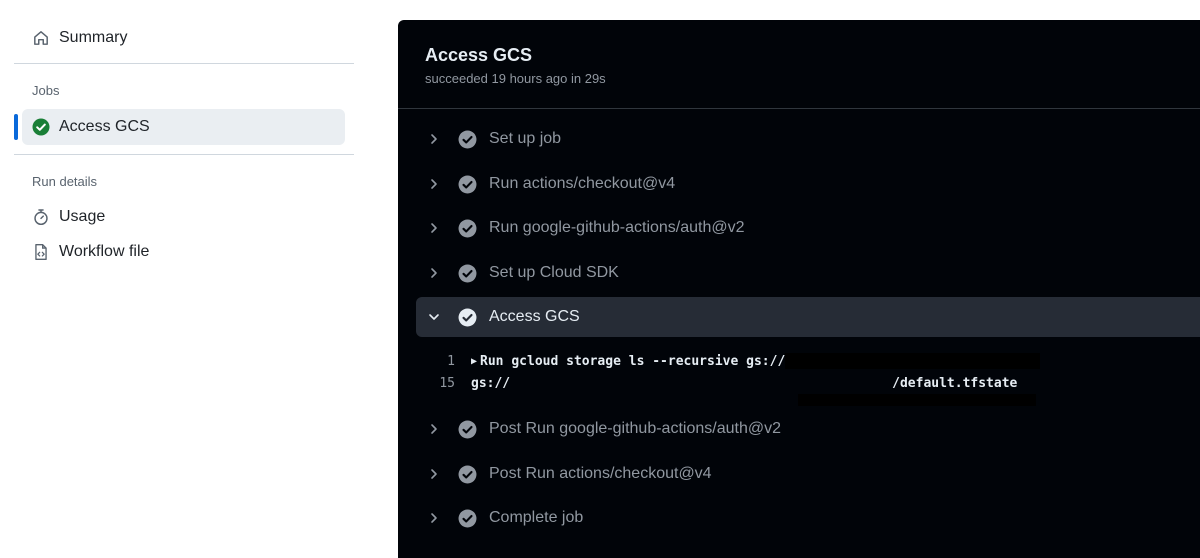 Image resolution: width=1200 pixels, height=558 pixels. What do you see at coordinates (183, 252) in the screenshot?
I see `sidebar-item-workflow-file: Workflow file` at bounding box center [183, 252].